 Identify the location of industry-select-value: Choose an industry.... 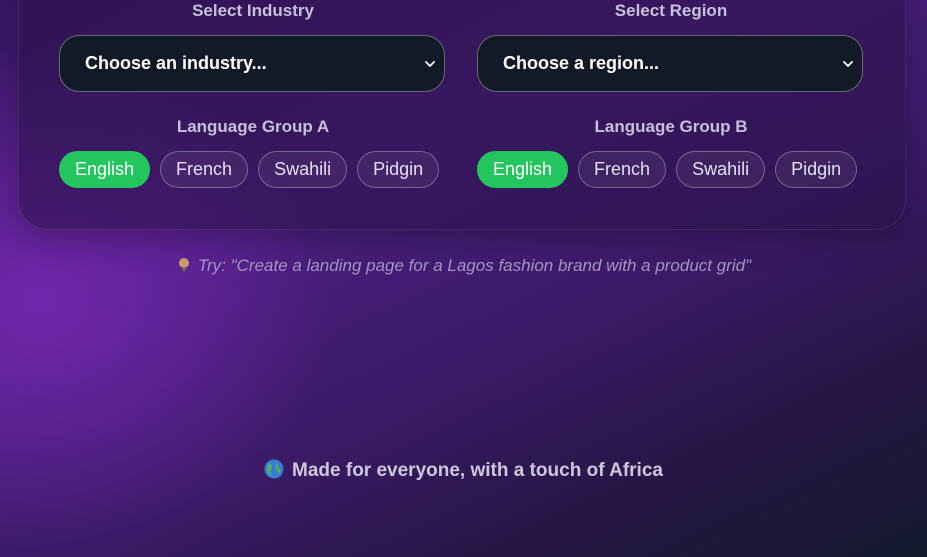
(176, 63).